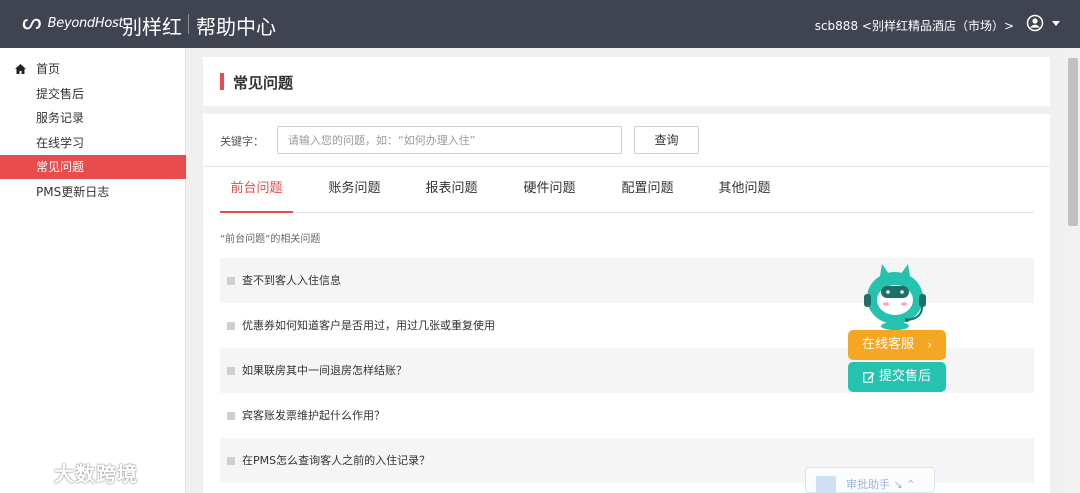  Describe the element at coordinates (93, 167) in the screenshot. I see `sidebar-item-faq: 常见问题` at that location.